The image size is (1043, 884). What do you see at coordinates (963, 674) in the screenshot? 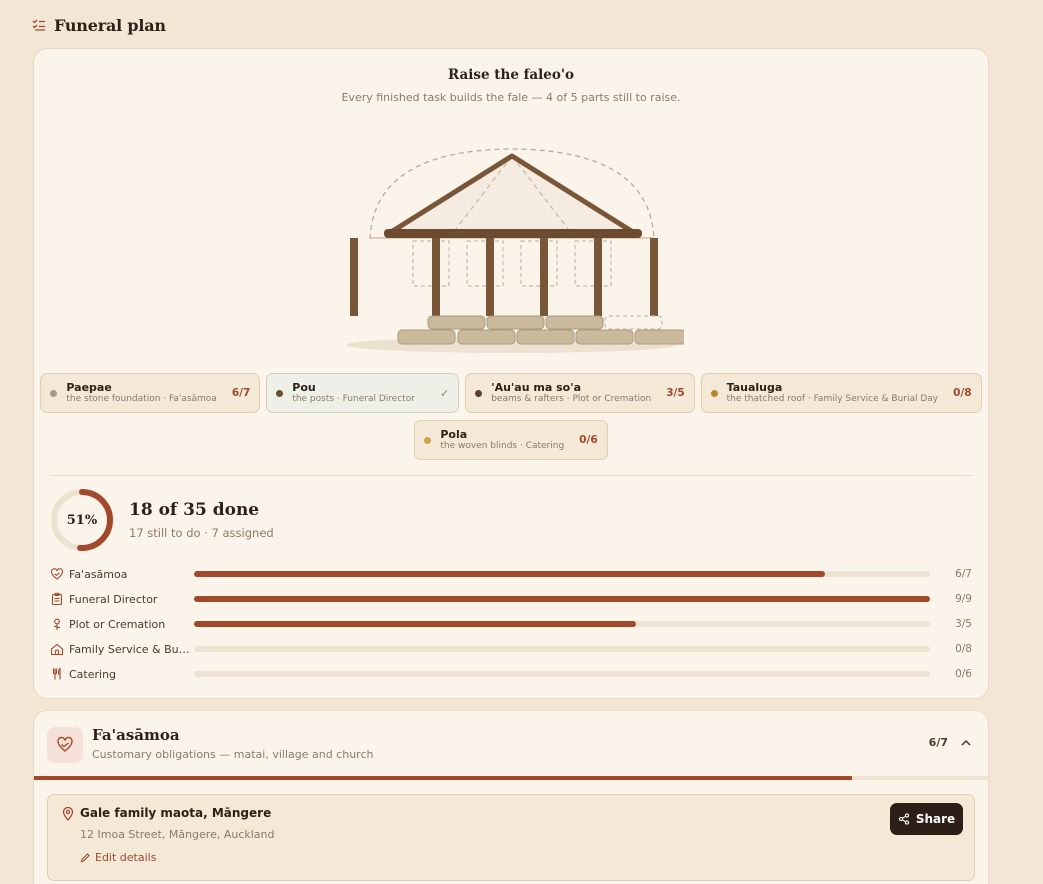
I see `category-count: 0/6` at bounding box center [963, 674].